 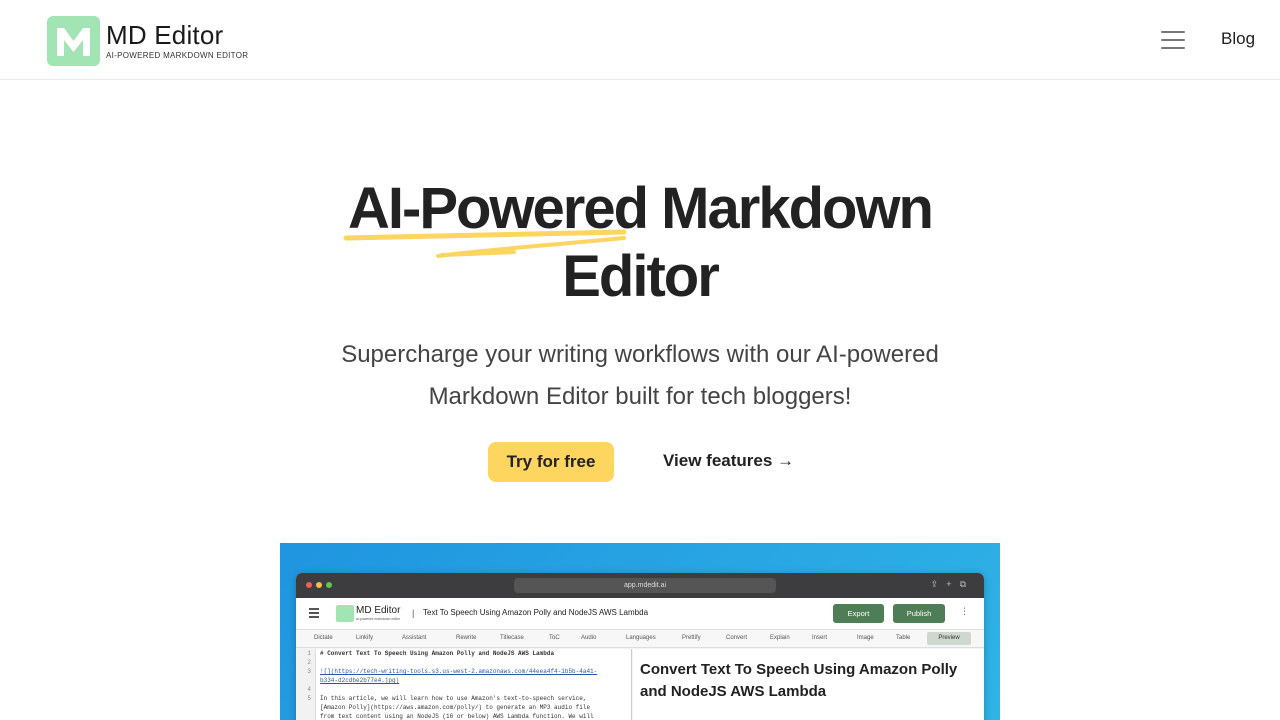 I want to click on address-bar: app.mdedit.ai, so click(x=645, y=585).